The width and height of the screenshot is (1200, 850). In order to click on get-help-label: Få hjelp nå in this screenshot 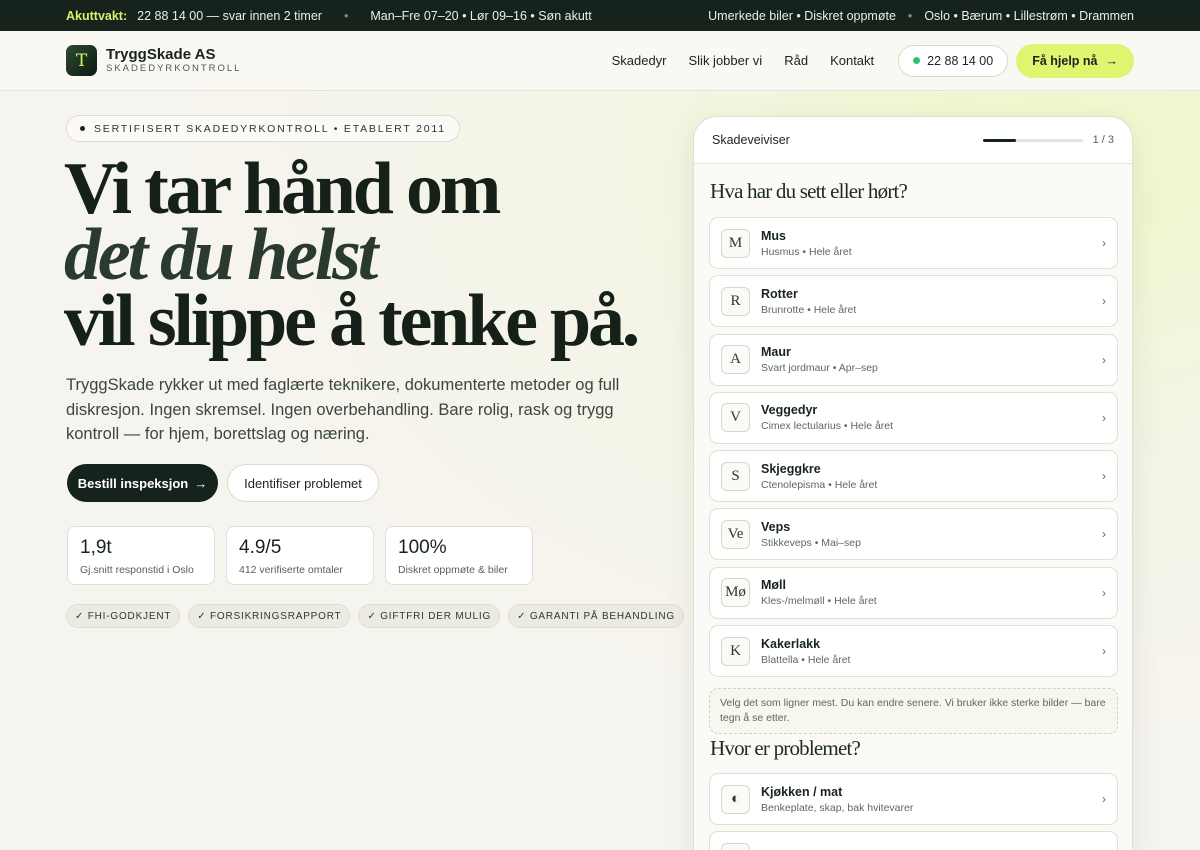, I will do `click(1065, 60)`.